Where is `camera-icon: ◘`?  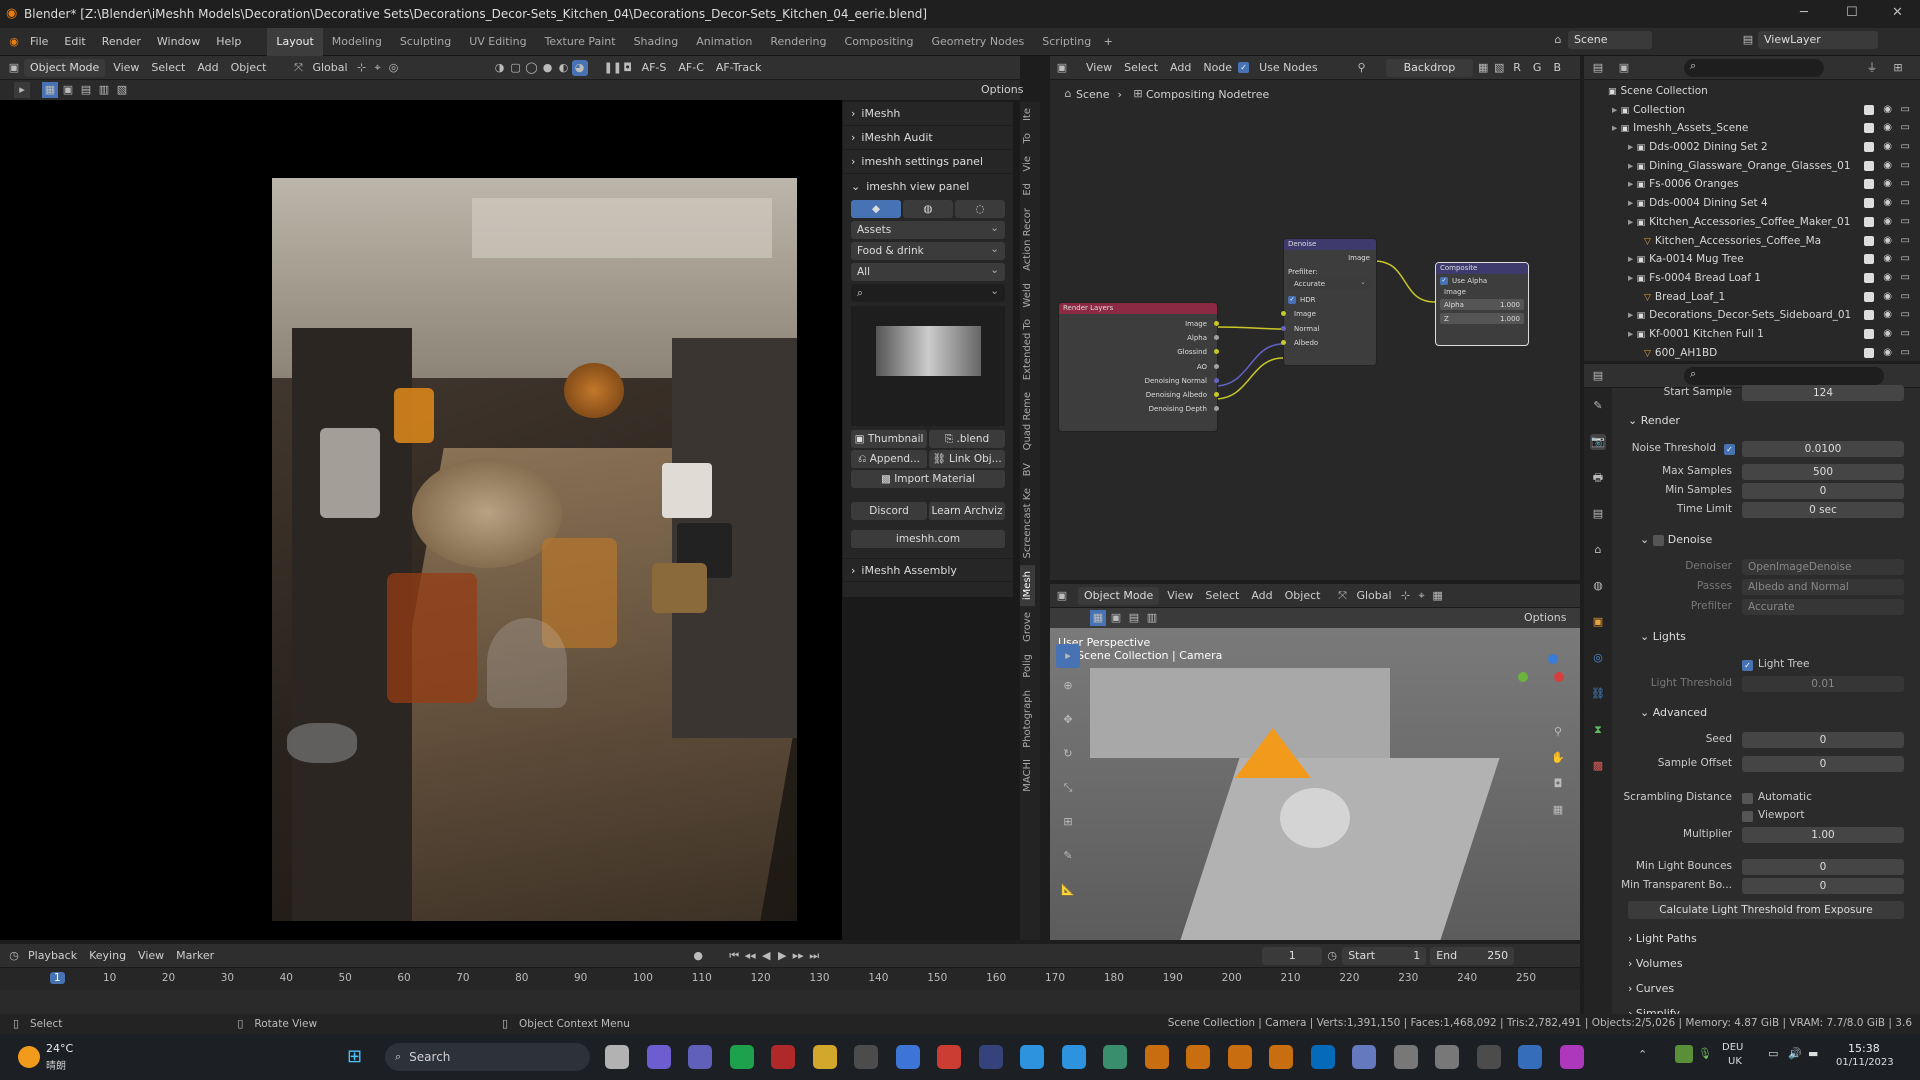 camera-icon: ◘ is located at coordinates (628, 68).